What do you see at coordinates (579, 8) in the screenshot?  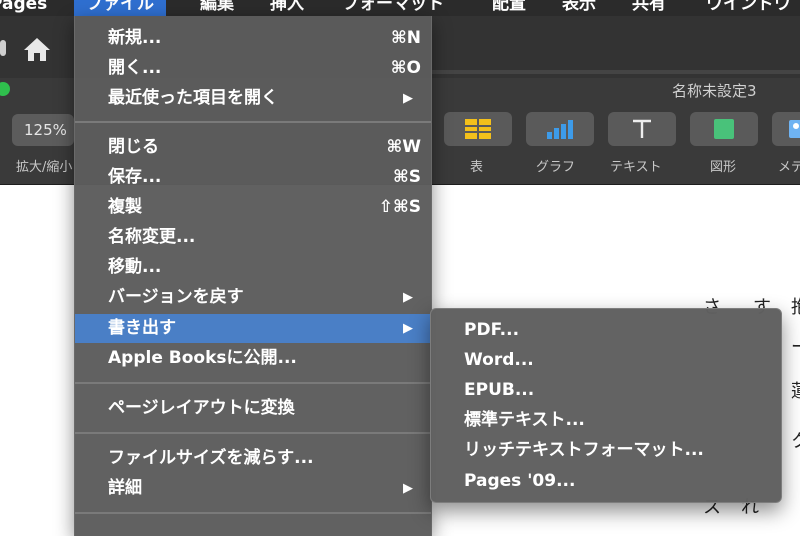 I see `menubar-view: 表示` at bounding box center [579, 8].